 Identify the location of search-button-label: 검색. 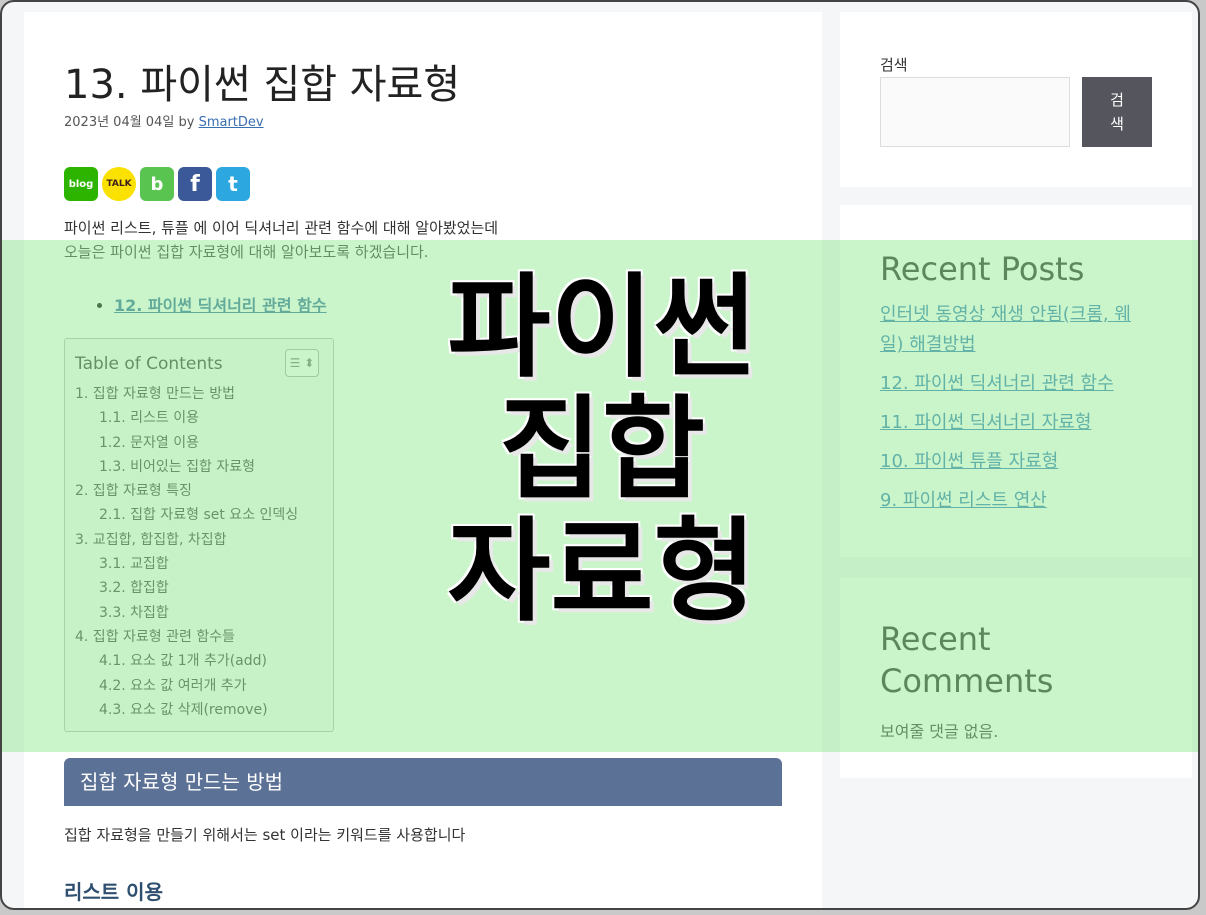
(1117, 112).